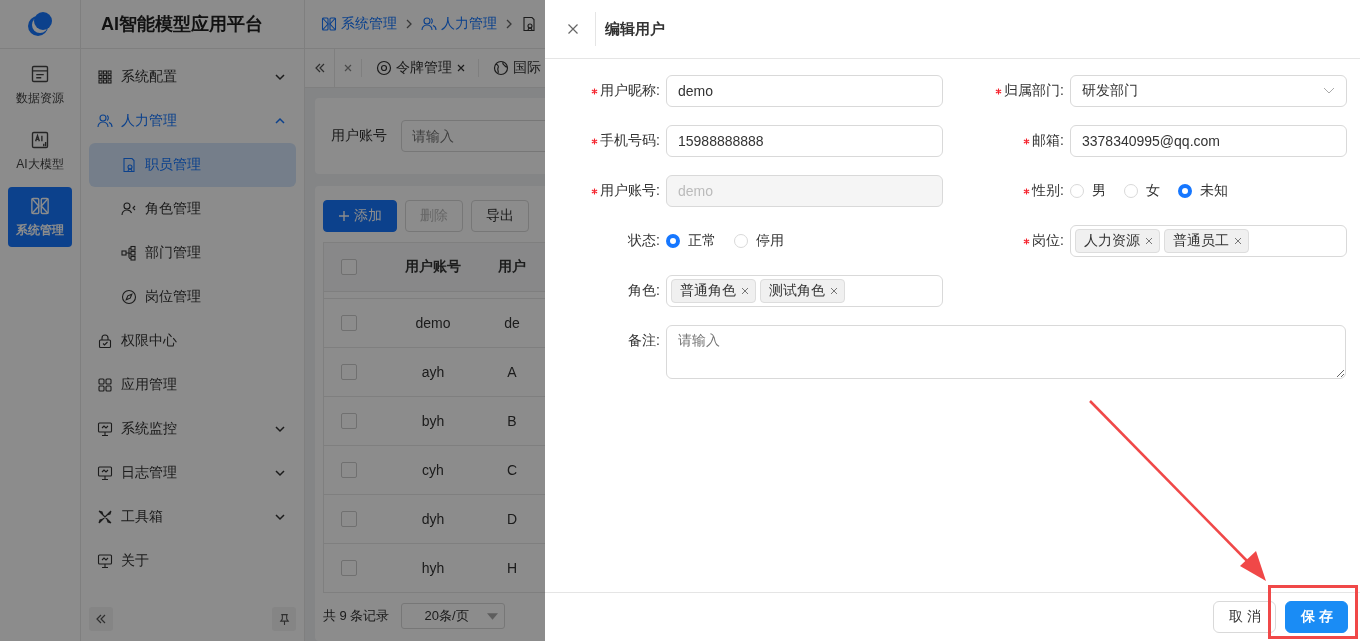 The height and width of the screenshot is (641, 1360). Describe the element at coordinates (512, 470) in the screenshot. I see `table-cell-text: C` at that location.